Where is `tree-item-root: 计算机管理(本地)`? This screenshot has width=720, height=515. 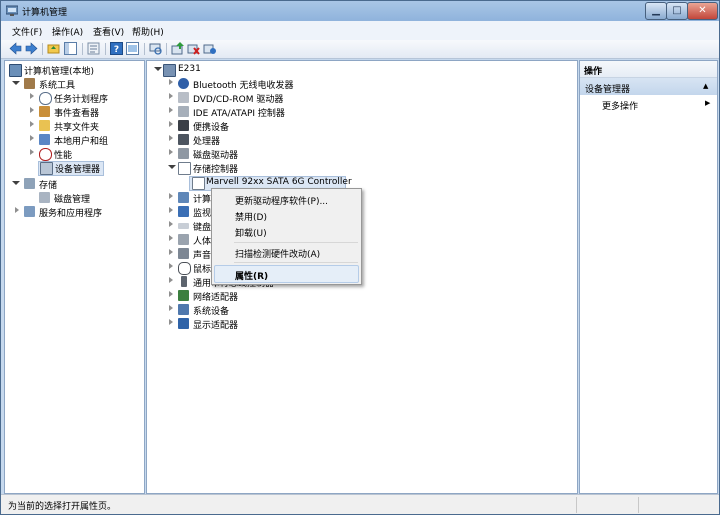 tree-item-root: 计算机管理(本地) is located at coordinates (74, 70).